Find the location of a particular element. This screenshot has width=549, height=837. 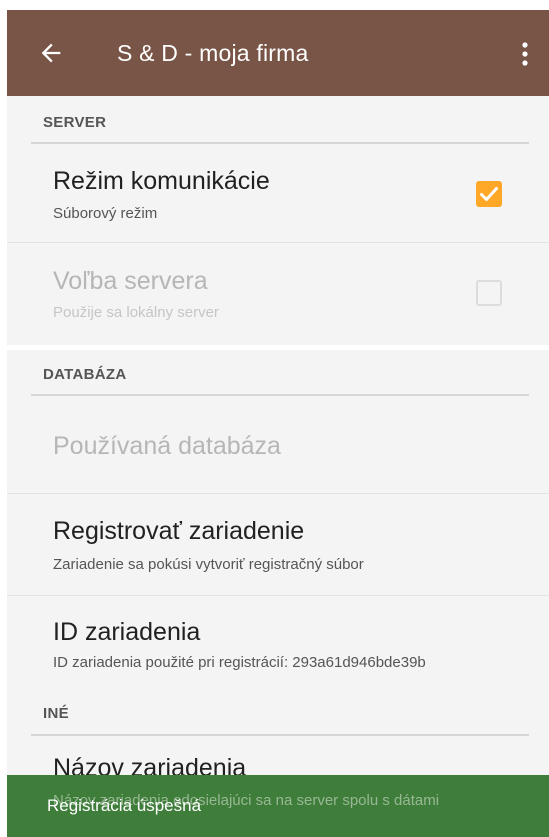

server-choice-checkbox is located at coordinates (489, 293).